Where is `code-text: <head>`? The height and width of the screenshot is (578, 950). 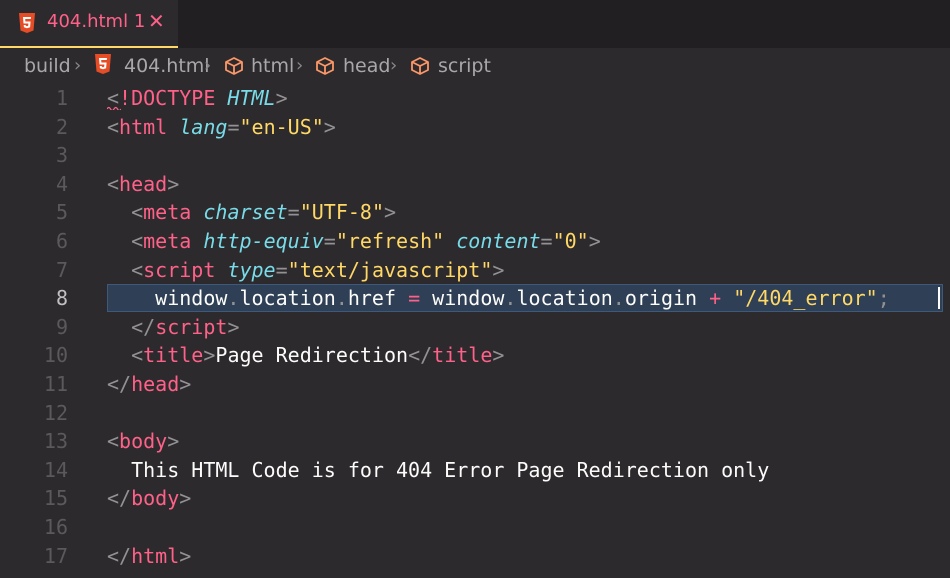 code-text: <head> is located at coordinates (143, 184).